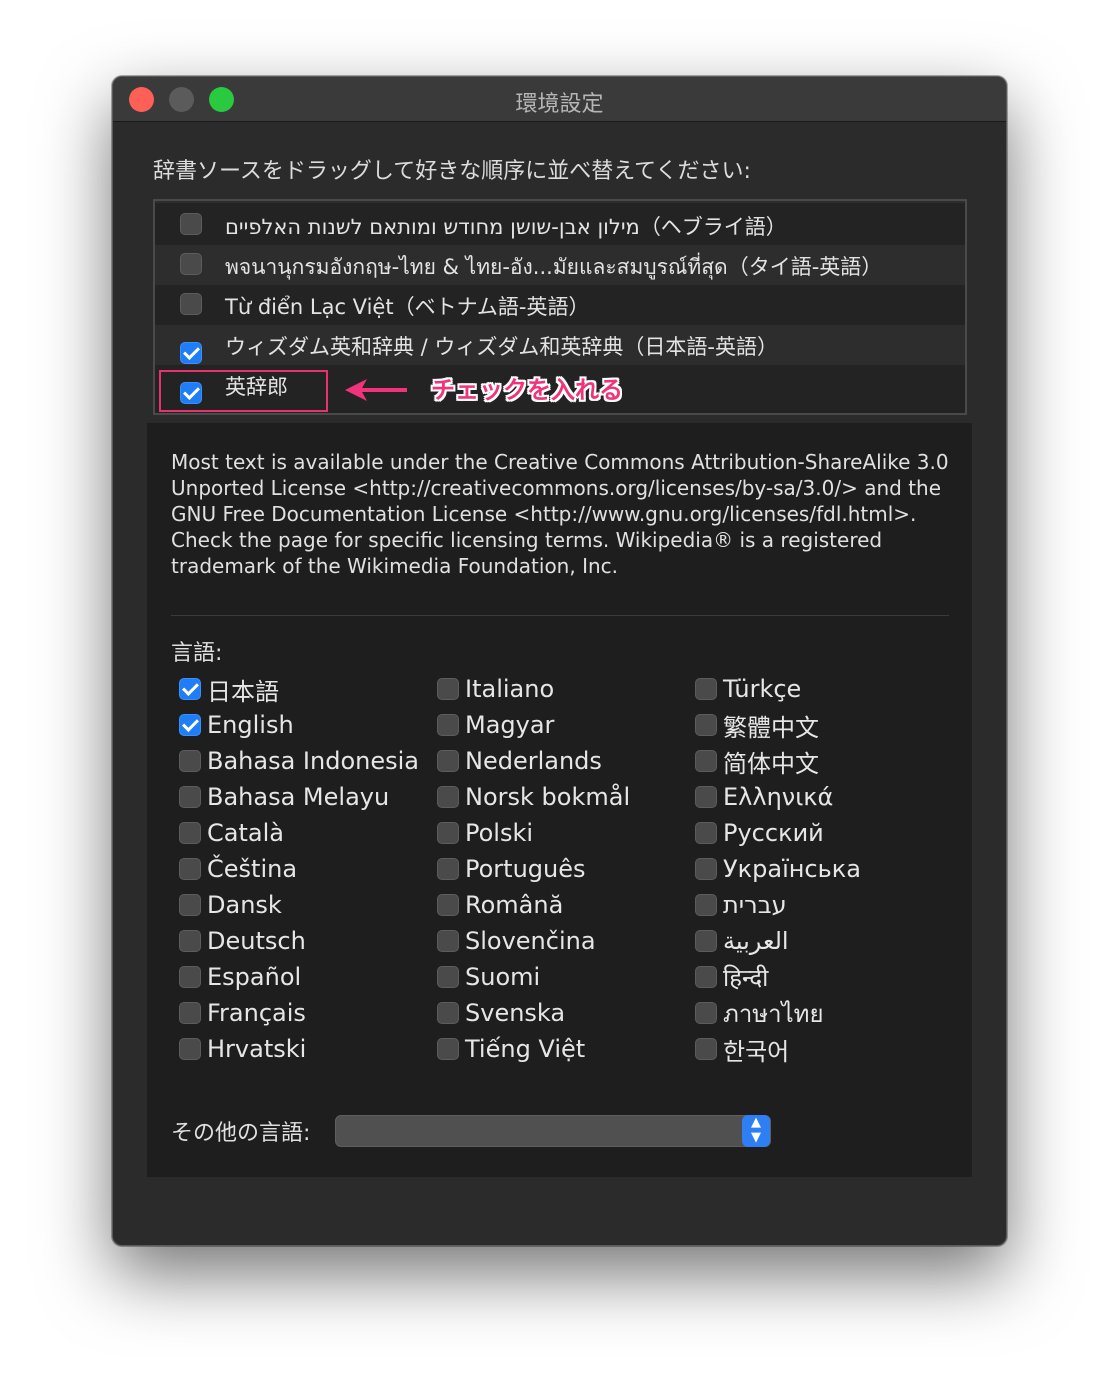  I want to click on language-label: Português, so click(525, 869).